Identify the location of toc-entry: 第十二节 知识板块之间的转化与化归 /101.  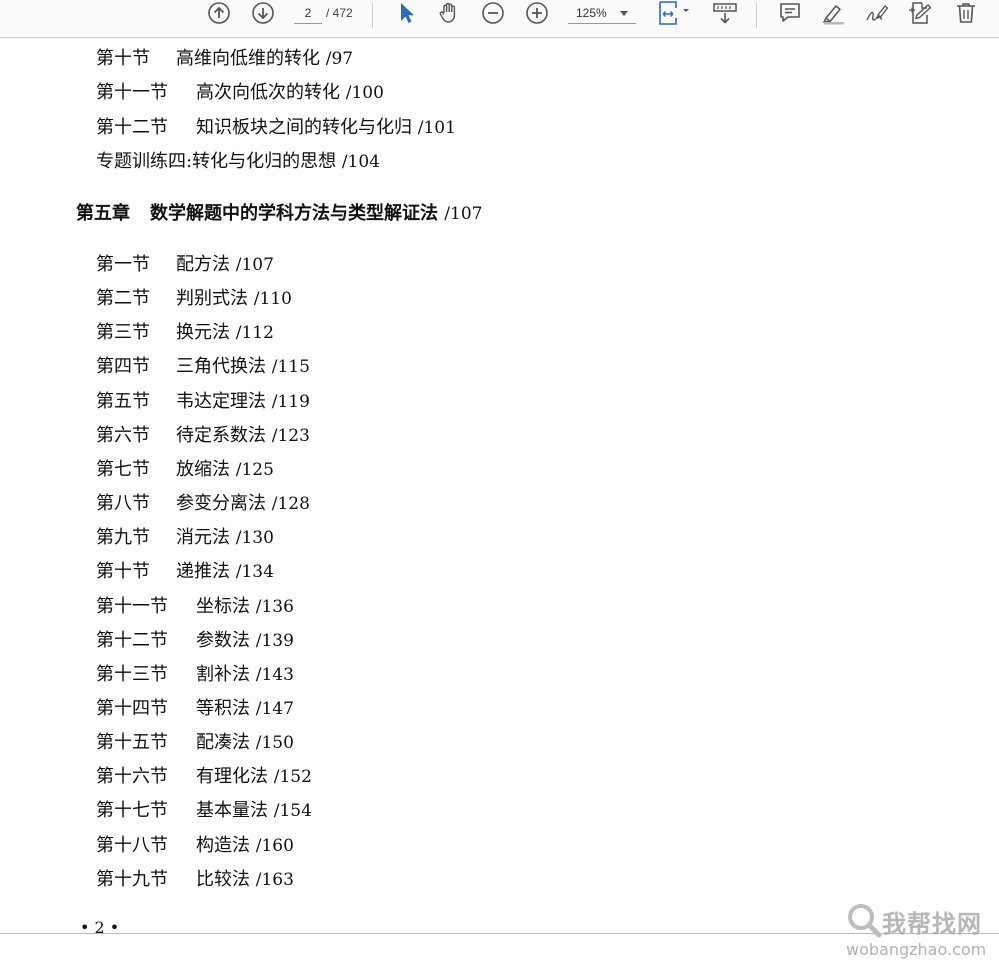
(276, 128).